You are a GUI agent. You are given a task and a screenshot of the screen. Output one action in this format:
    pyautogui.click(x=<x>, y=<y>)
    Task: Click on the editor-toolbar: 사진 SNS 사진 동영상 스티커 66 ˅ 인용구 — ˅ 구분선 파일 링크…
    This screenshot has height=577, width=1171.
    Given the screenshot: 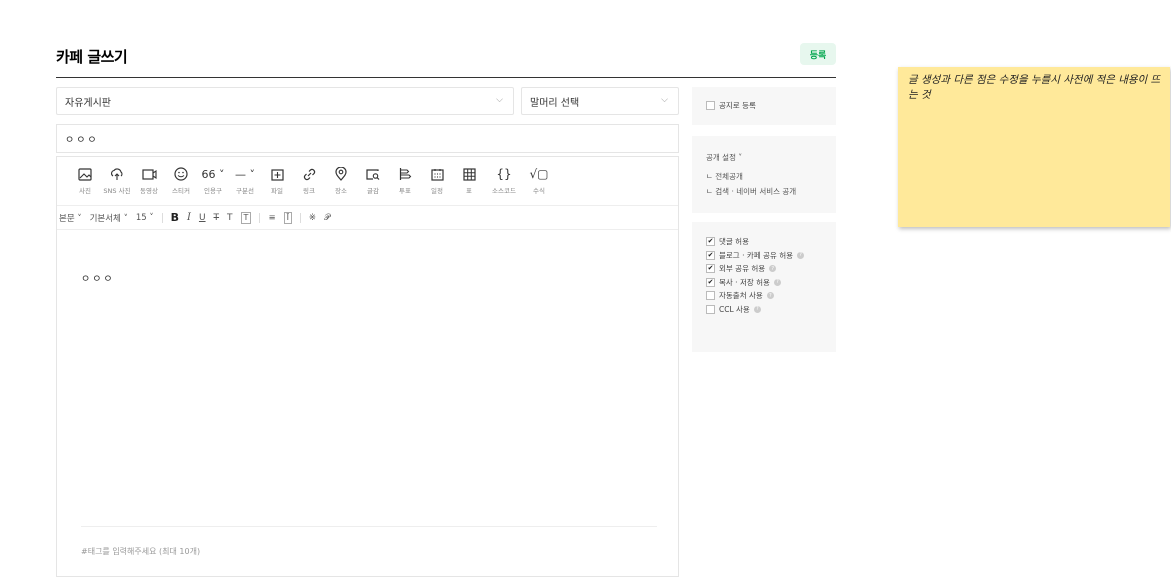 What is the action you would take?
    pyautogui.click(x=367, y=181)
    